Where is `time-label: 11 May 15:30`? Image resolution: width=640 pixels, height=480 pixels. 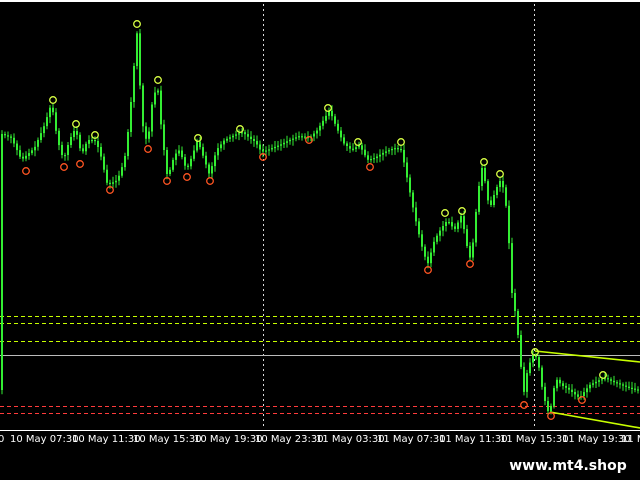 time-label: 11 May 15:30 is located at coordinates (534, 439).